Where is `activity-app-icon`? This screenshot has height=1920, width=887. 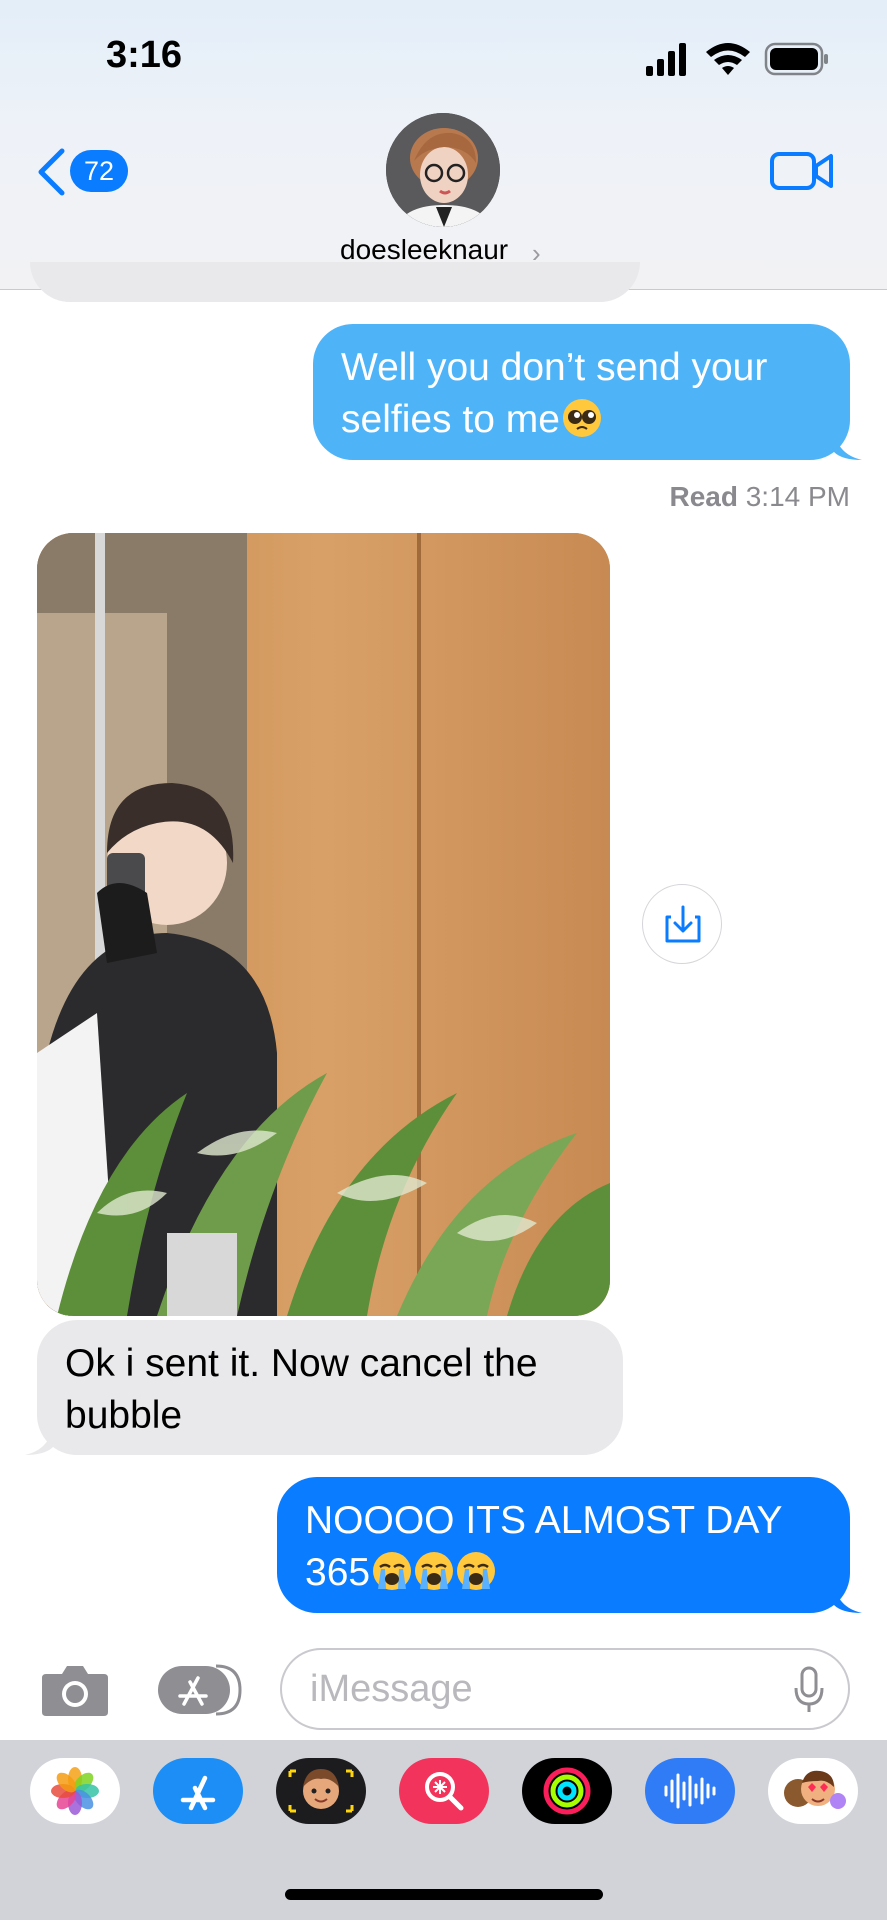
activity-app-icon is located at coordinates (567, 1791).